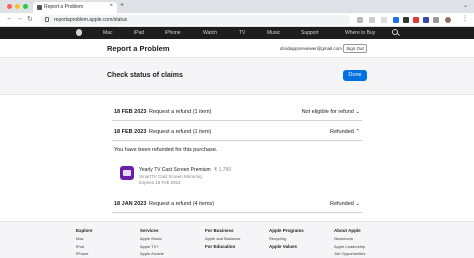 This screenshot has width=474, height=258. Describe the element at coordinates (139, 33) in the screenshot. I see `nav-ipad: iPad` at that location.